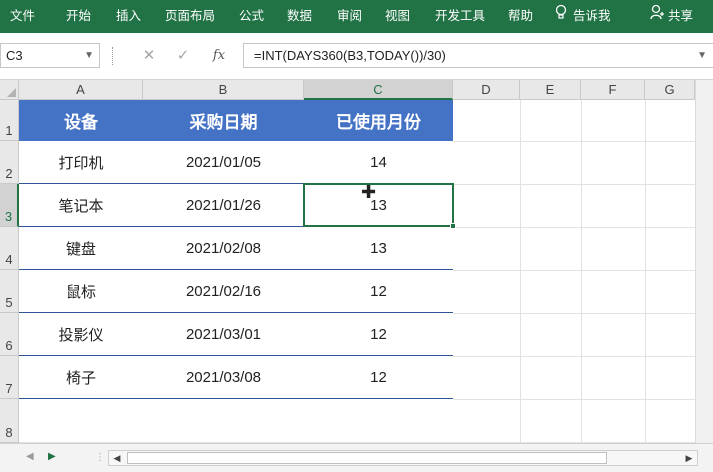 This screenshot has width=713, height=472. What do you see at coordinates (460, 16) in the screenshot?
I see `tab-developer: 开发工具` at bounding box center [460, 16].